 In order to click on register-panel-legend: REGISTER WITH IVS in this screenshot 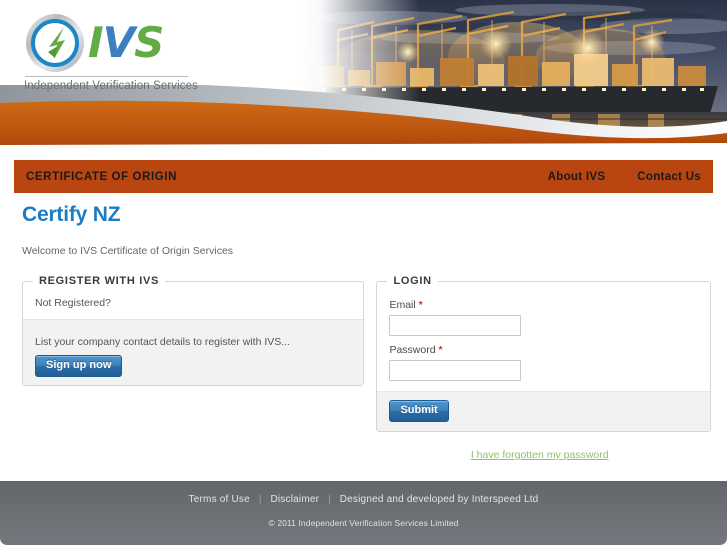, I will do `click(99, 281)`.